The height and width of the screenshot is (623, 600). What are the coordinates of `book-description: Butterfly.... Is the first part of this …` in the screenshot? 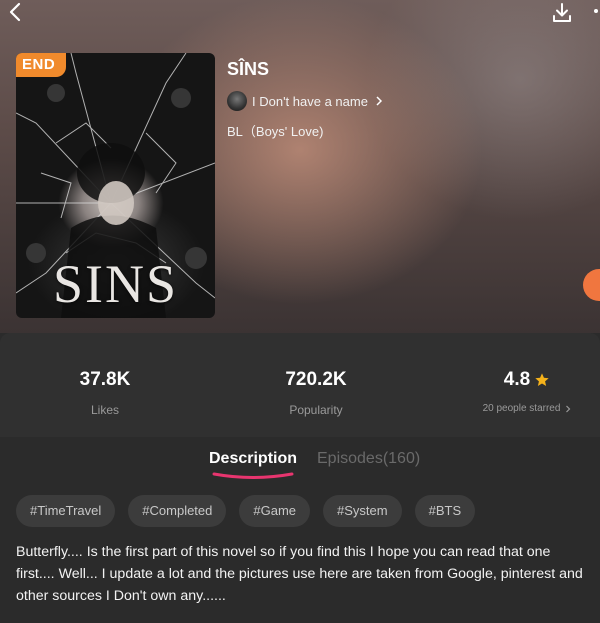 It's located at (299, 574).